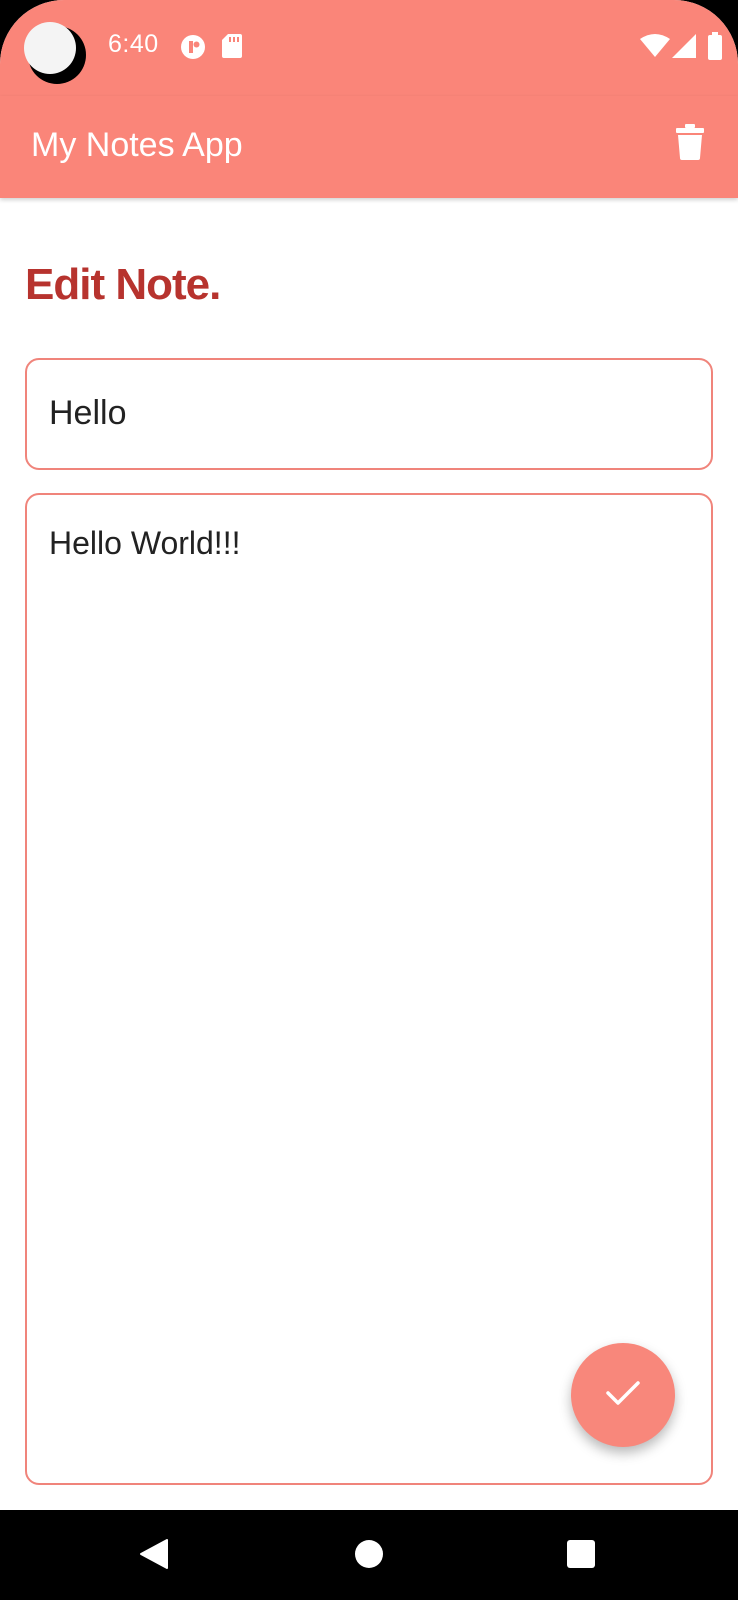 The width and height of the screenshot is (738, 1600). I want to click on save-note-button, so click(623, 1395).